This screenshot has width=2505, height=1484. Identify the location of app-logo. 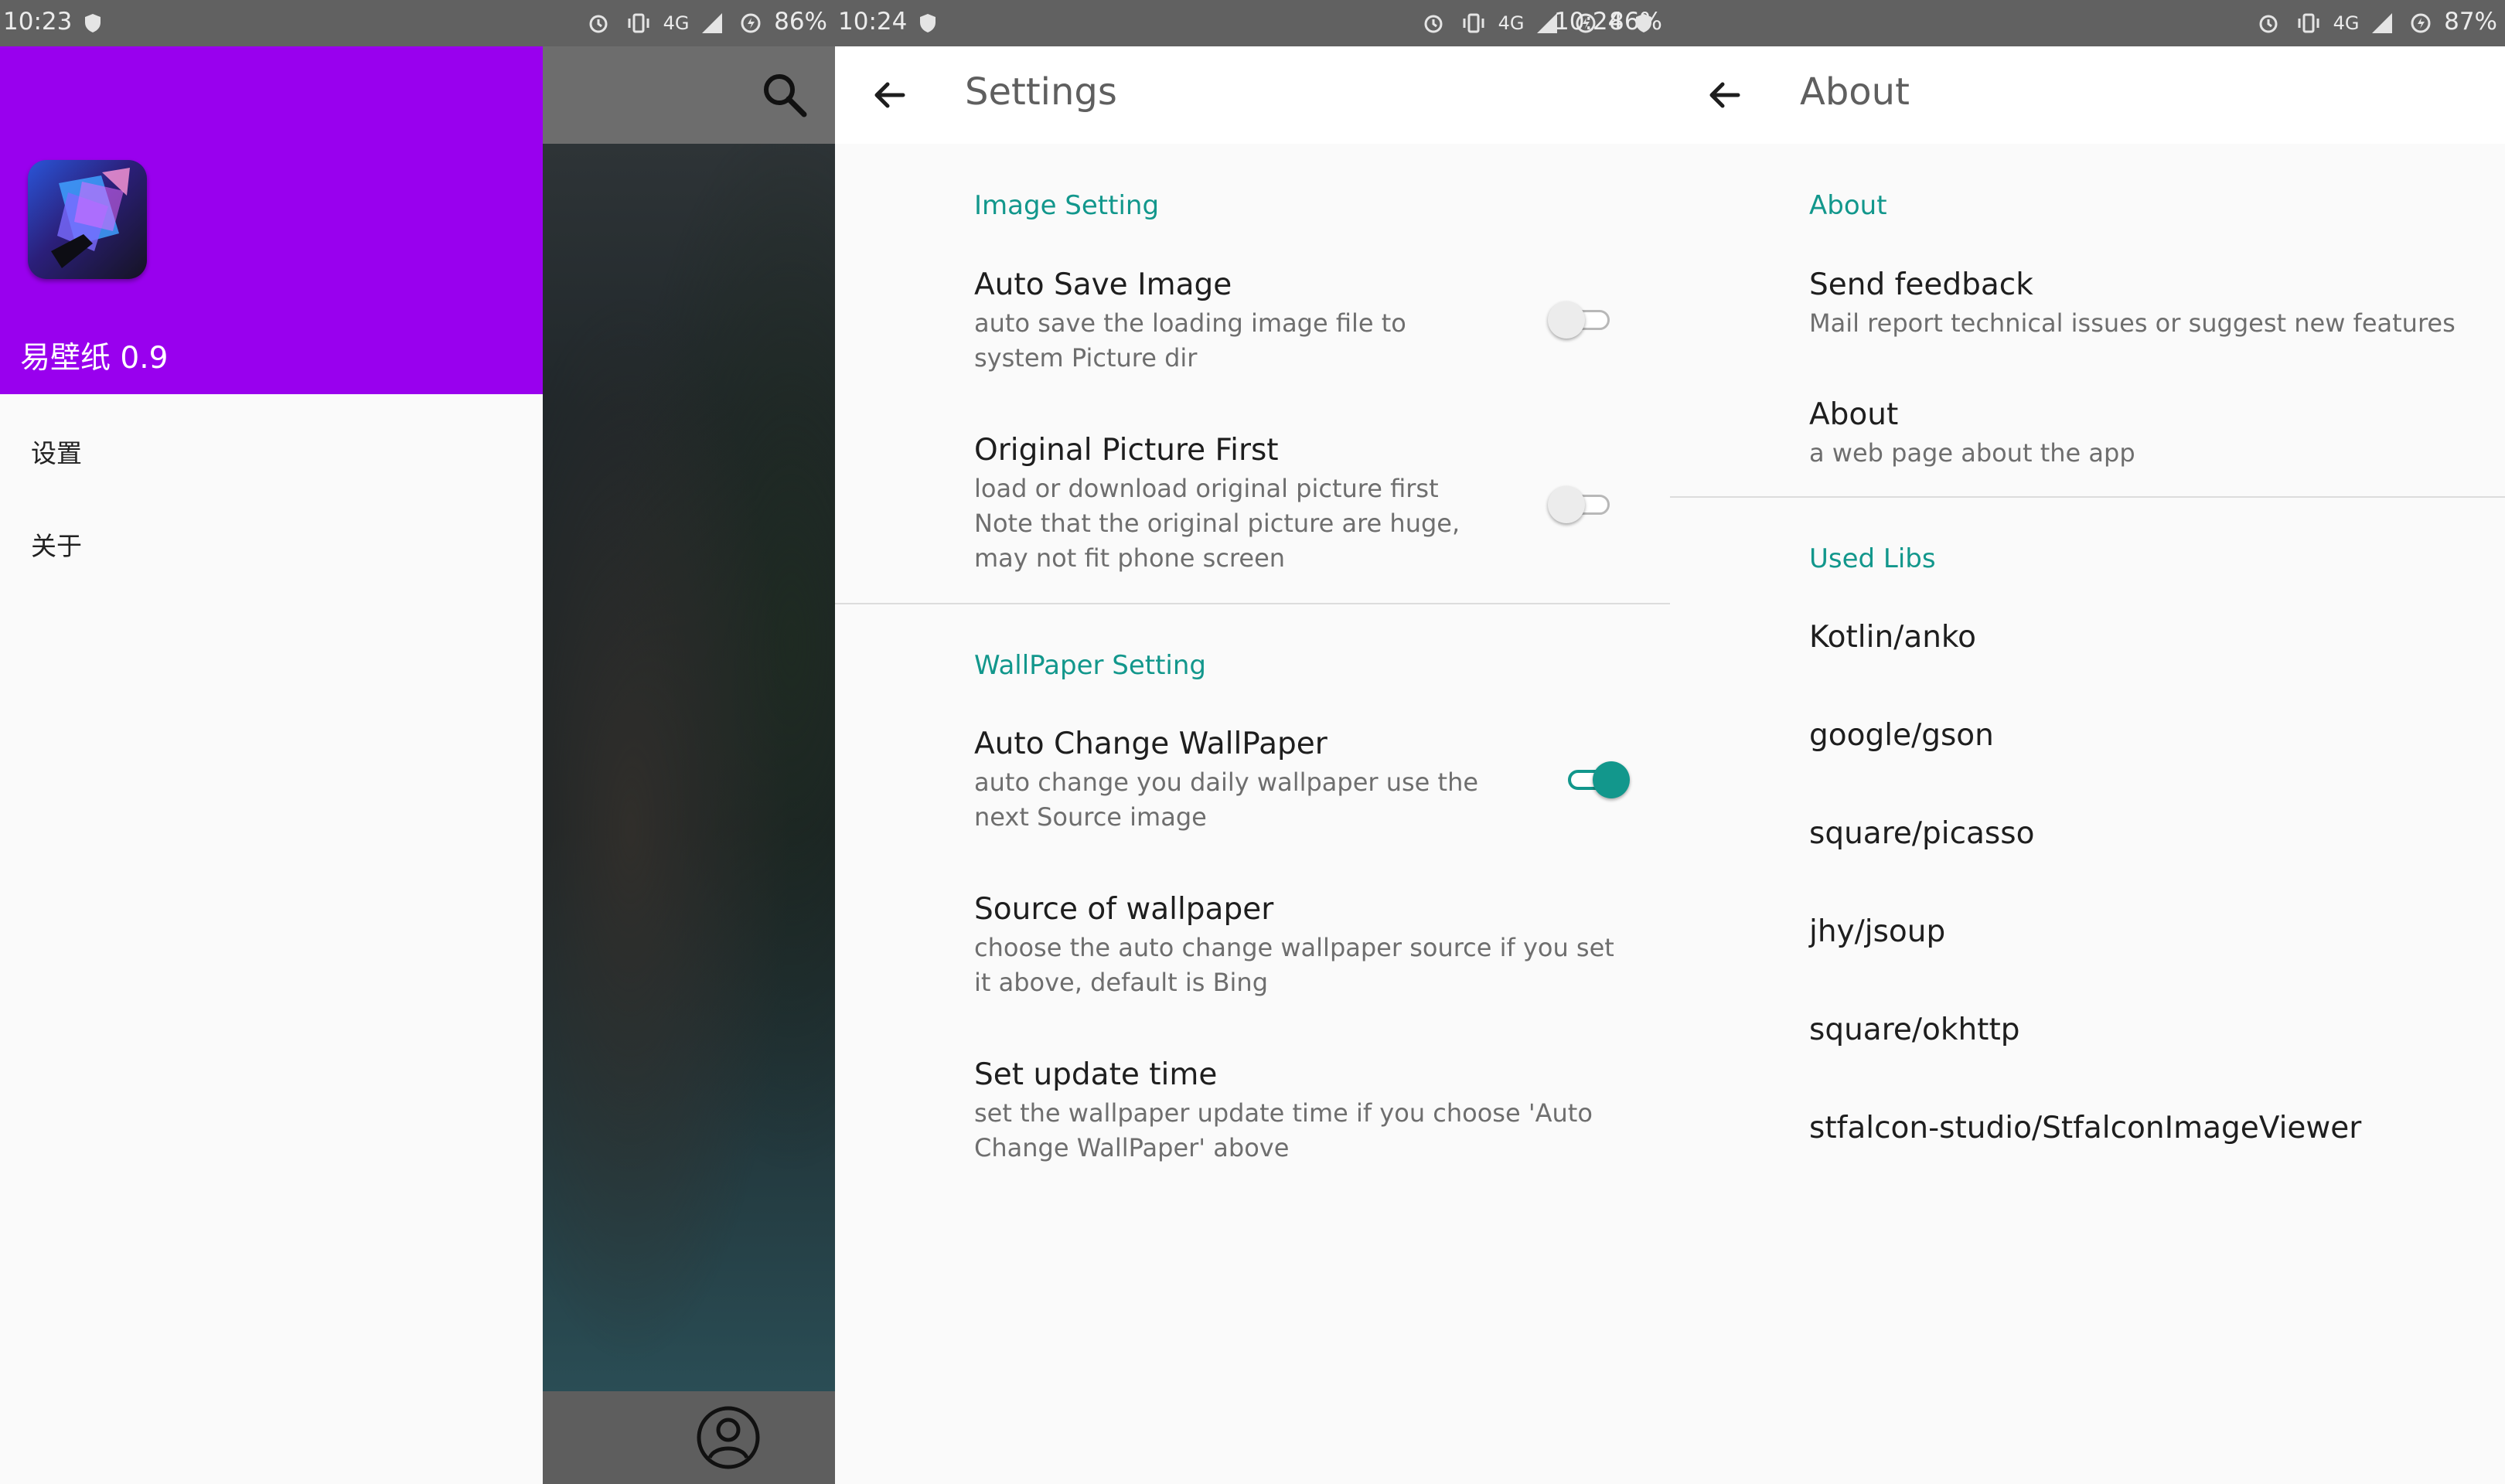
(87, 219).